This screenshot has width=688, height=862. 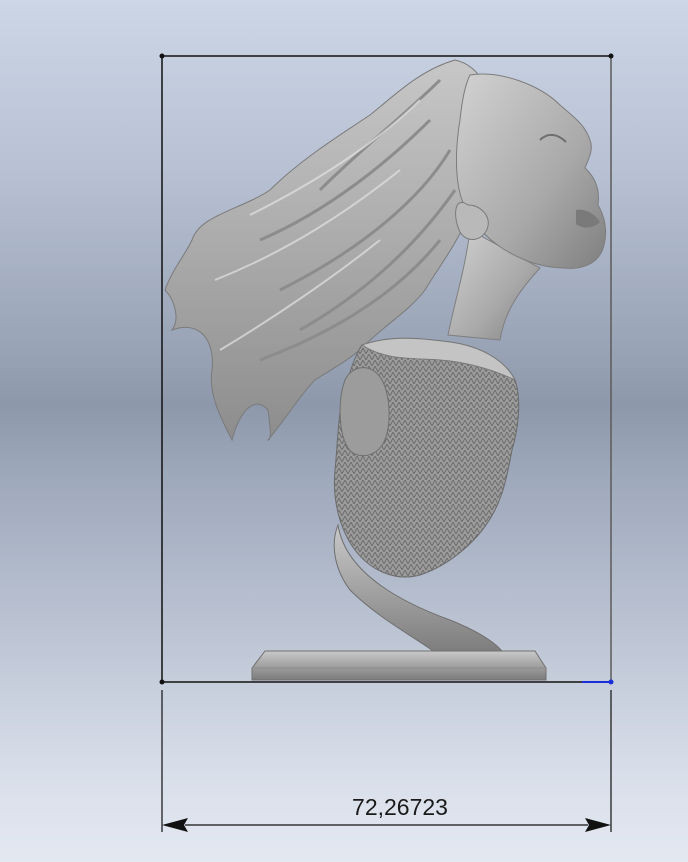 What do you see at coordinates (175, 825) in the screenshot?
I see `arrowhead-left` at bounding box center [175, 825].